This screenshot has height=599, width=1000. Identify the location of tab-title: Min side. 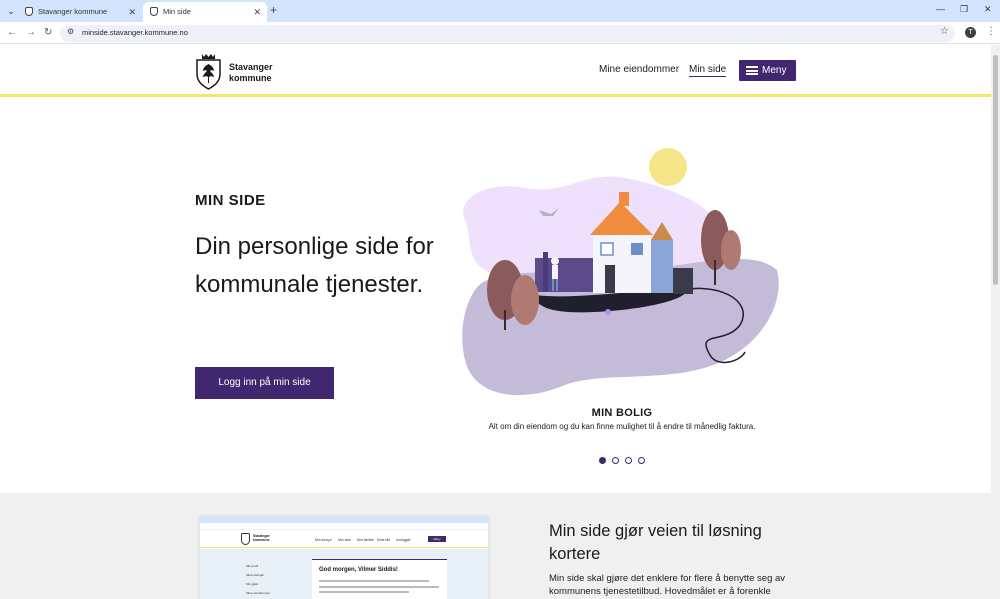
(177, 11).